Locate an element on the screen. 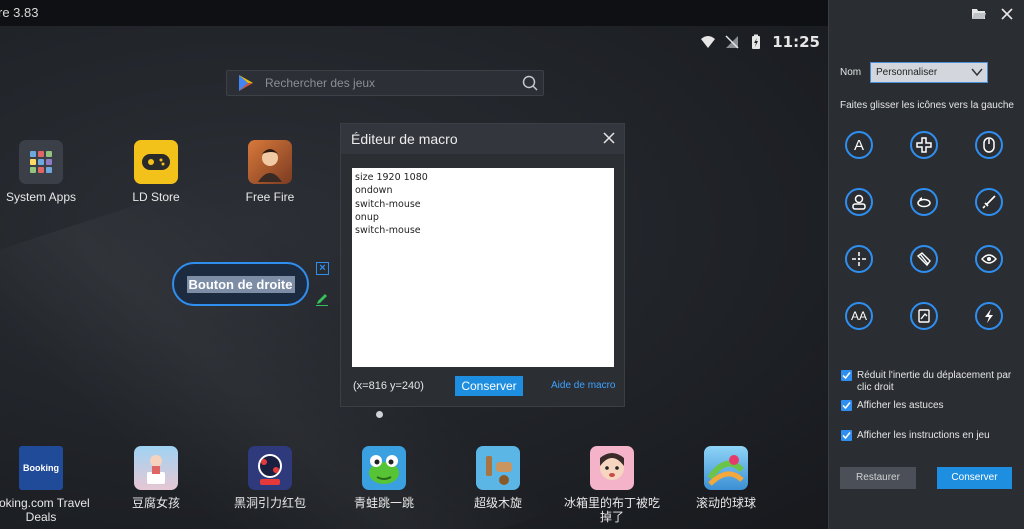 Image resolution: width=1024 pixels, height=529 pixels. app-label: 豆腐女孩 is located at coordinates (155, 503).